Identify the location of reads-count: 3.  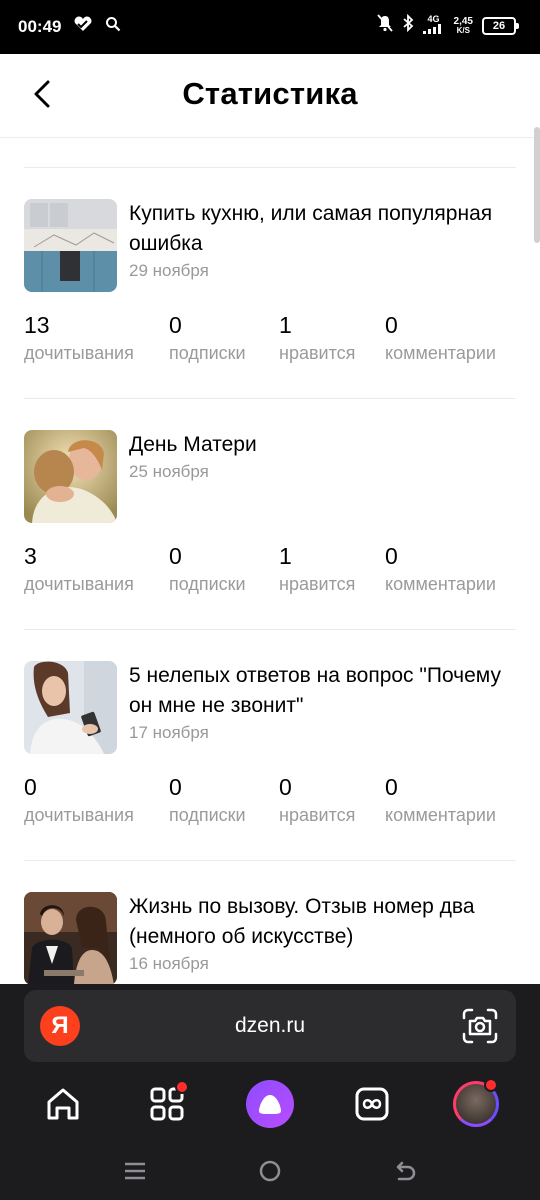
(30, 556).